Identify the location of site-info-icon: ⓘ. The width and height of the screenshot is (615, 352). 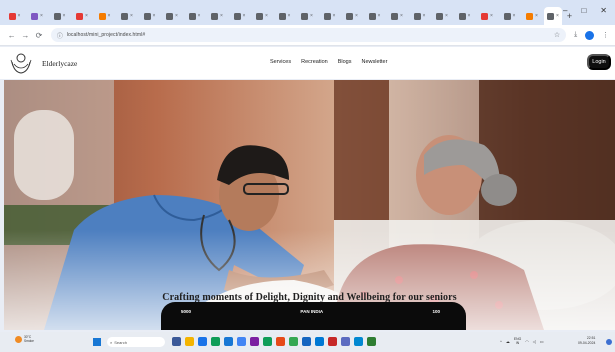
(60, 35).